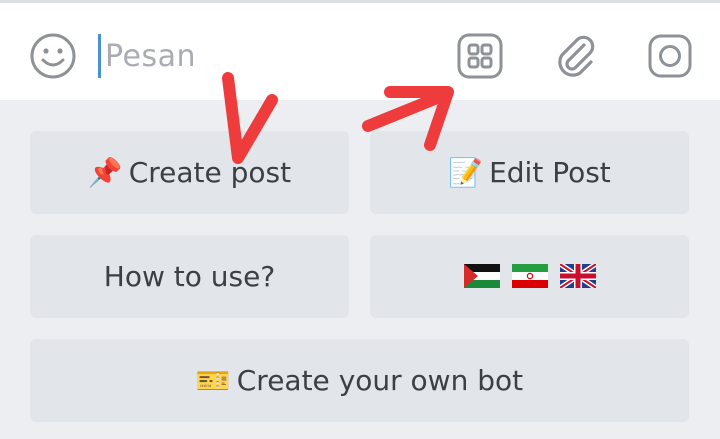  Describe the element at coordinates (105, 172) in the screenshot. I see `pushpin-icon: 📌` at that location.